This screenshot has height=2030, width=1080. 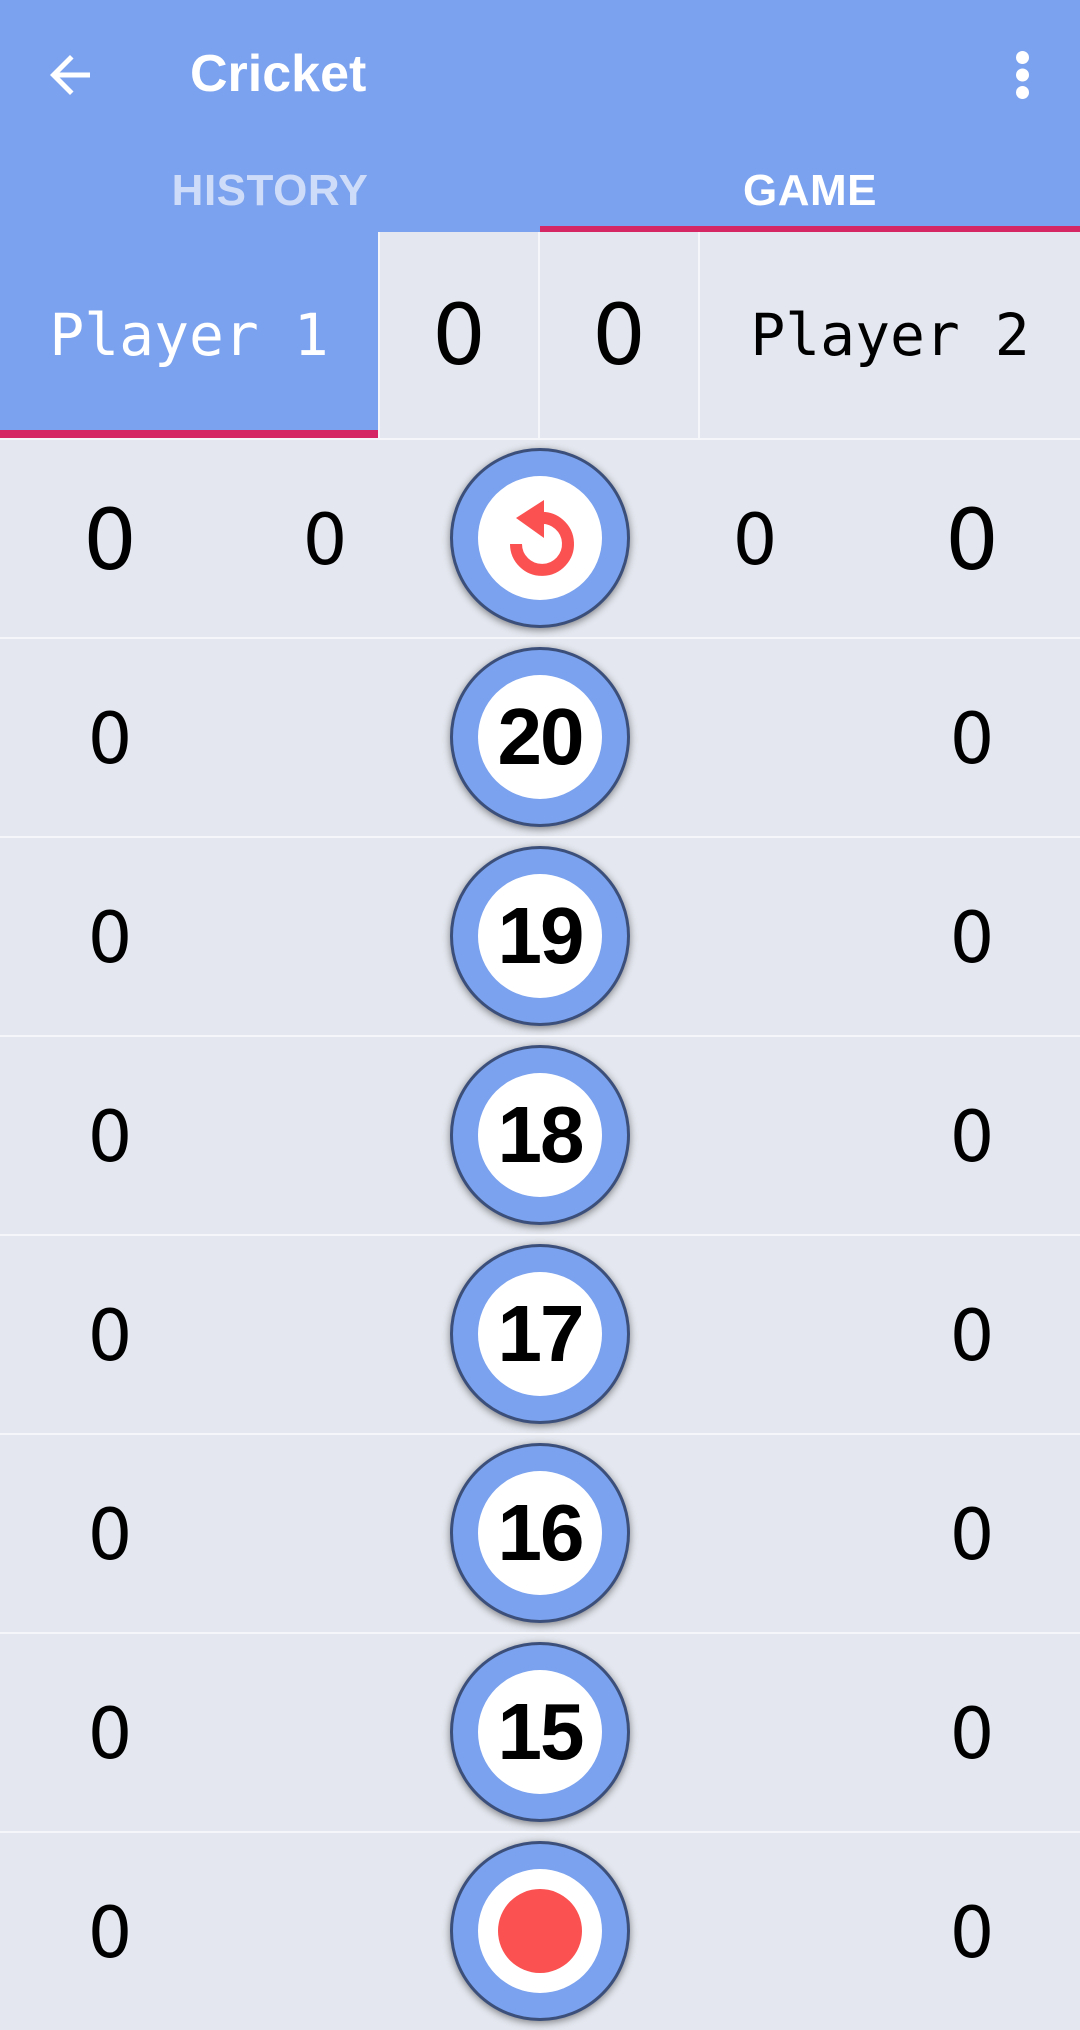 I want to click on player2-total: 0, so click(x=972, y=539).